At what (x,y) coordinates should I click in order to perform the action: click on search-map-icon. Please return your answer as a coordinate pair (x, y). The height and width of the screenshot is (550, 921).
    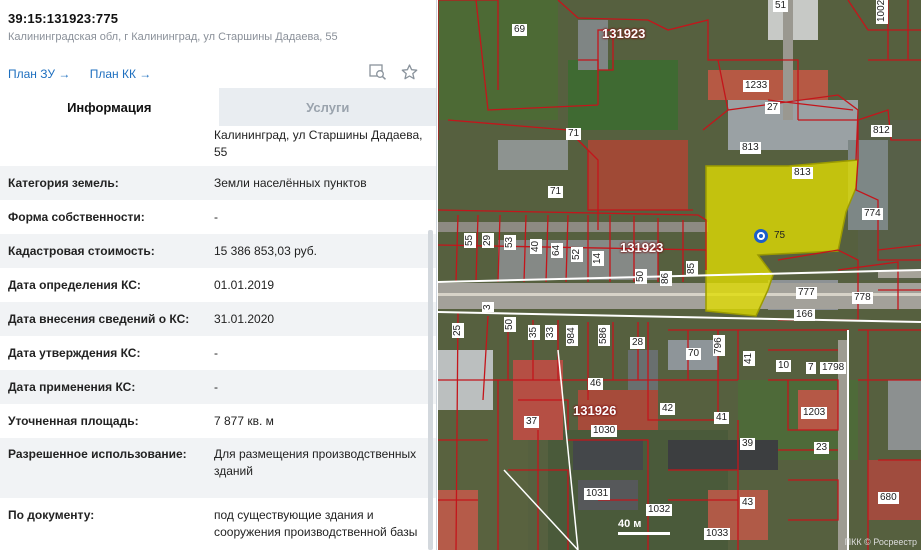
    Looking at the image, I should click on (378, 72).